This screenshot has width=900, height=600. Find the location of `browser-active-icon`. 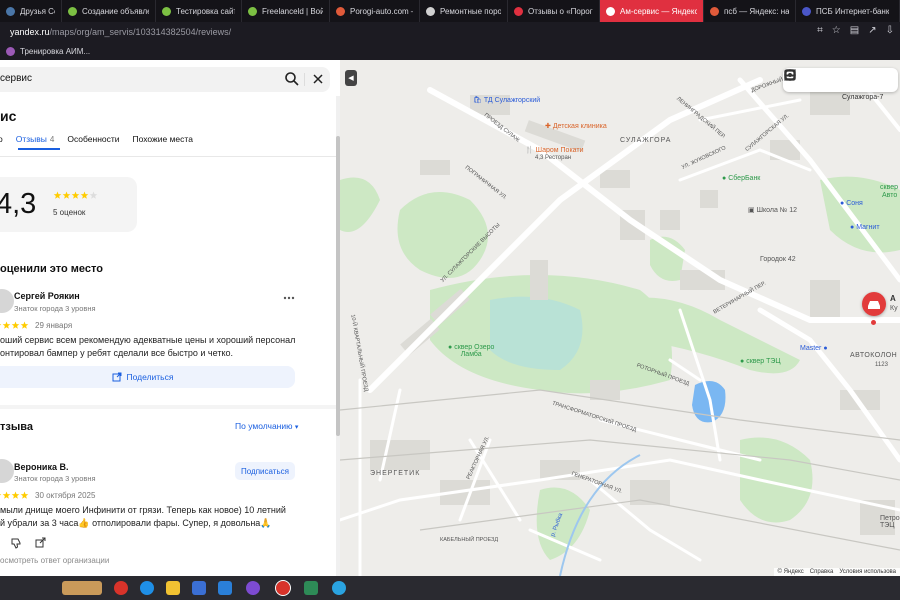

browser-active-icon is located at coordinates (283, 588).